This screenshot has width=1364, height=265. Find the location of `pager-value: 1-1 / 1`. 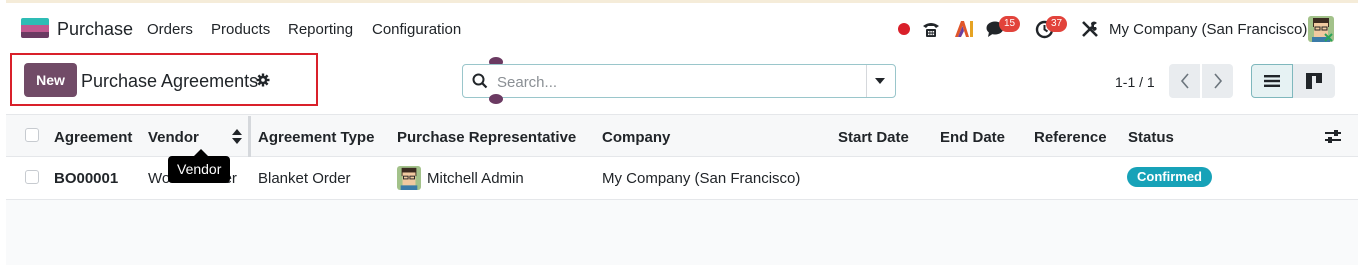

pager-value: 1-1 / 1 is located at coordinates (1135, 82).